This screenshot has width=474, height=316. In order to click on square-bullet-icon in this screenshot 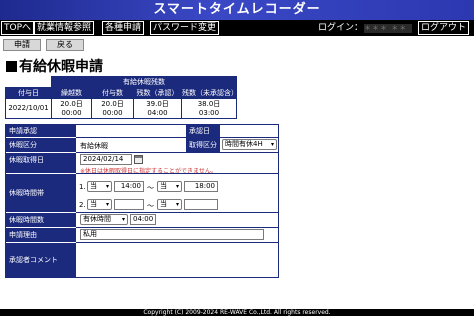, I will do `click(11, 66)`.